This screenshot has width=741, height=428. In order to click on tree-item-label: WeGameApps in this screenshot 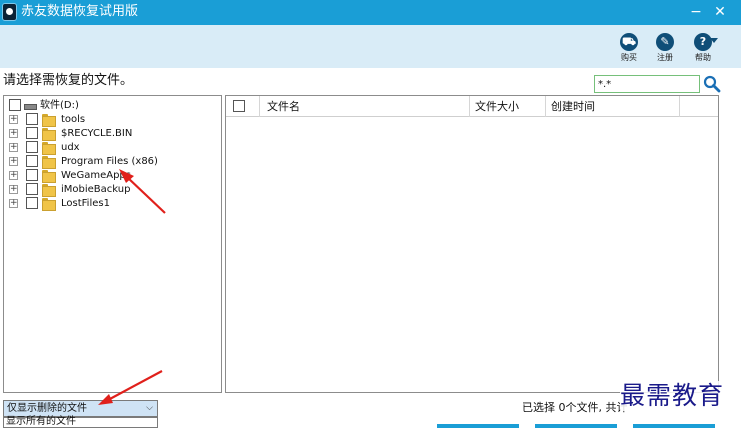, I will do `click(96, 175)`.